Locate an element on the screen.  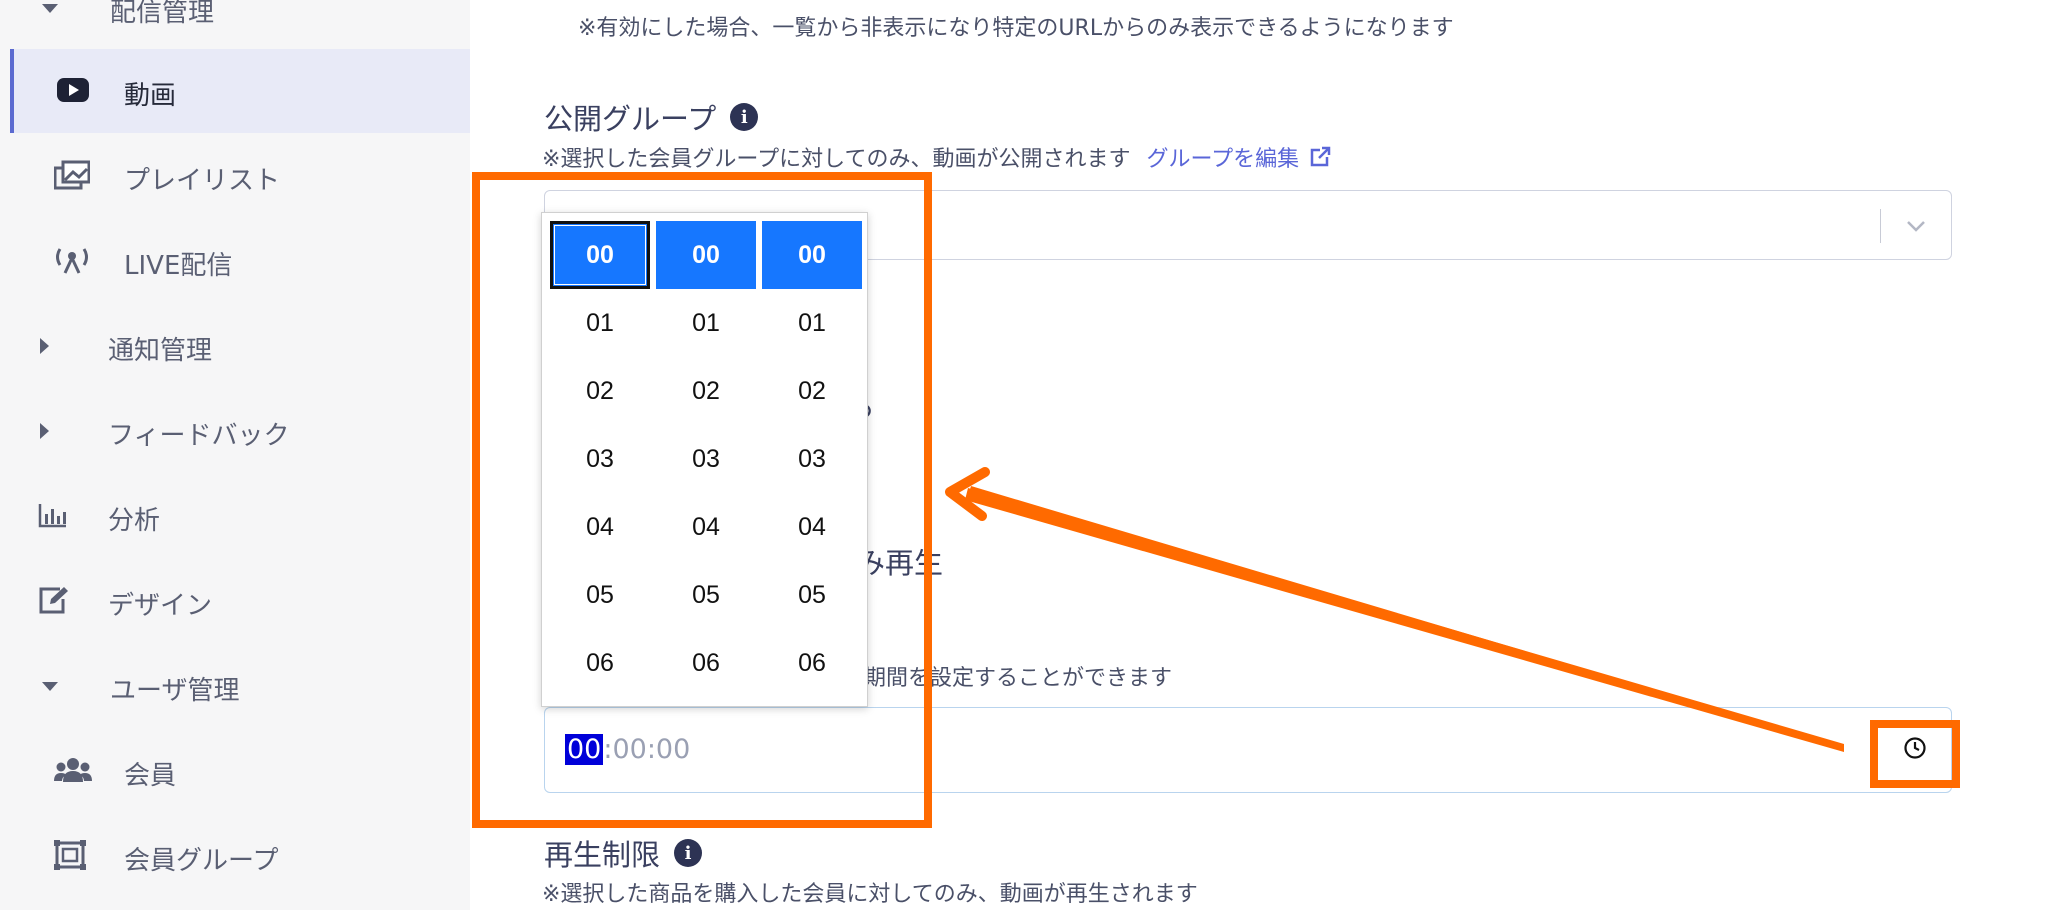
annotation-arrow is located at coordinates (1394, 609).